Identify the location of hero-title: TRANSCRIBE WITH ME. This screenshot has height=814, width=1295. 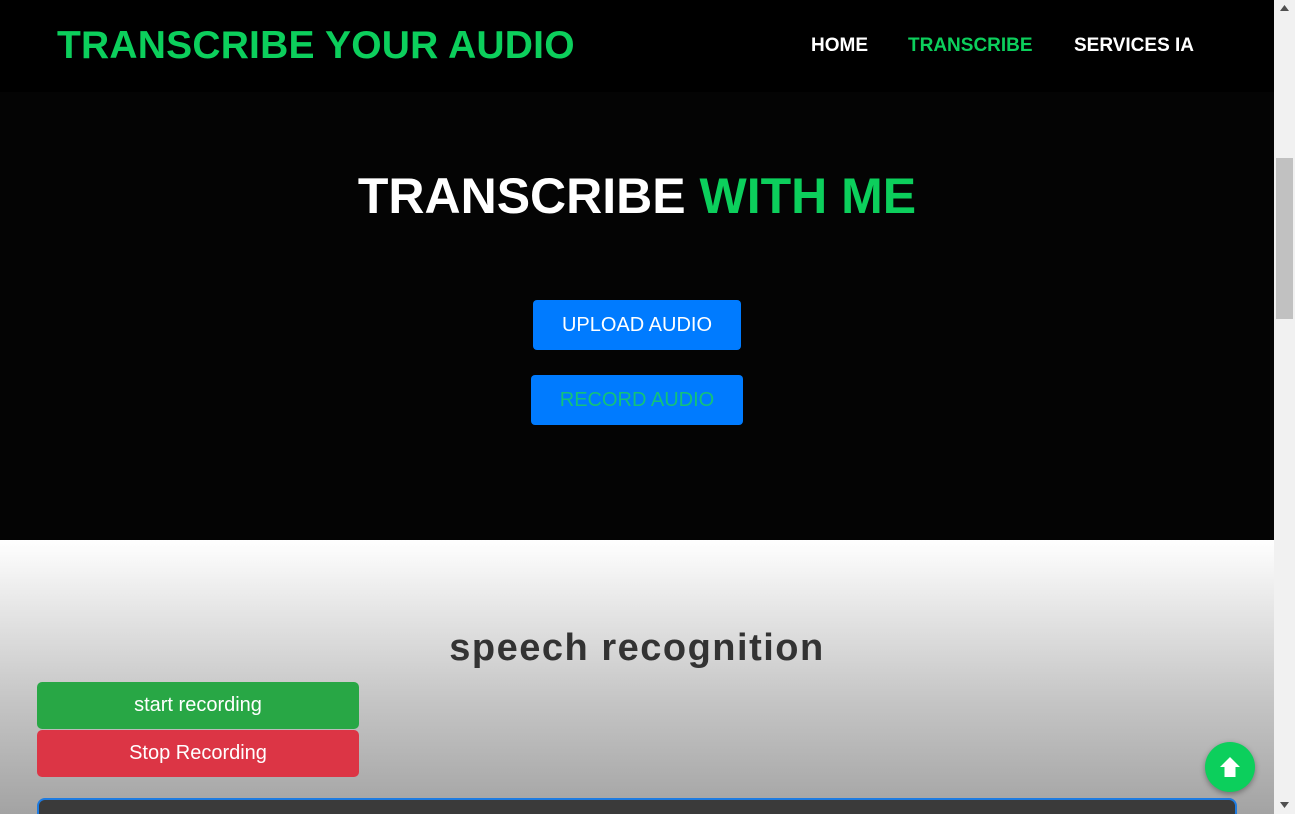
(637, 196).